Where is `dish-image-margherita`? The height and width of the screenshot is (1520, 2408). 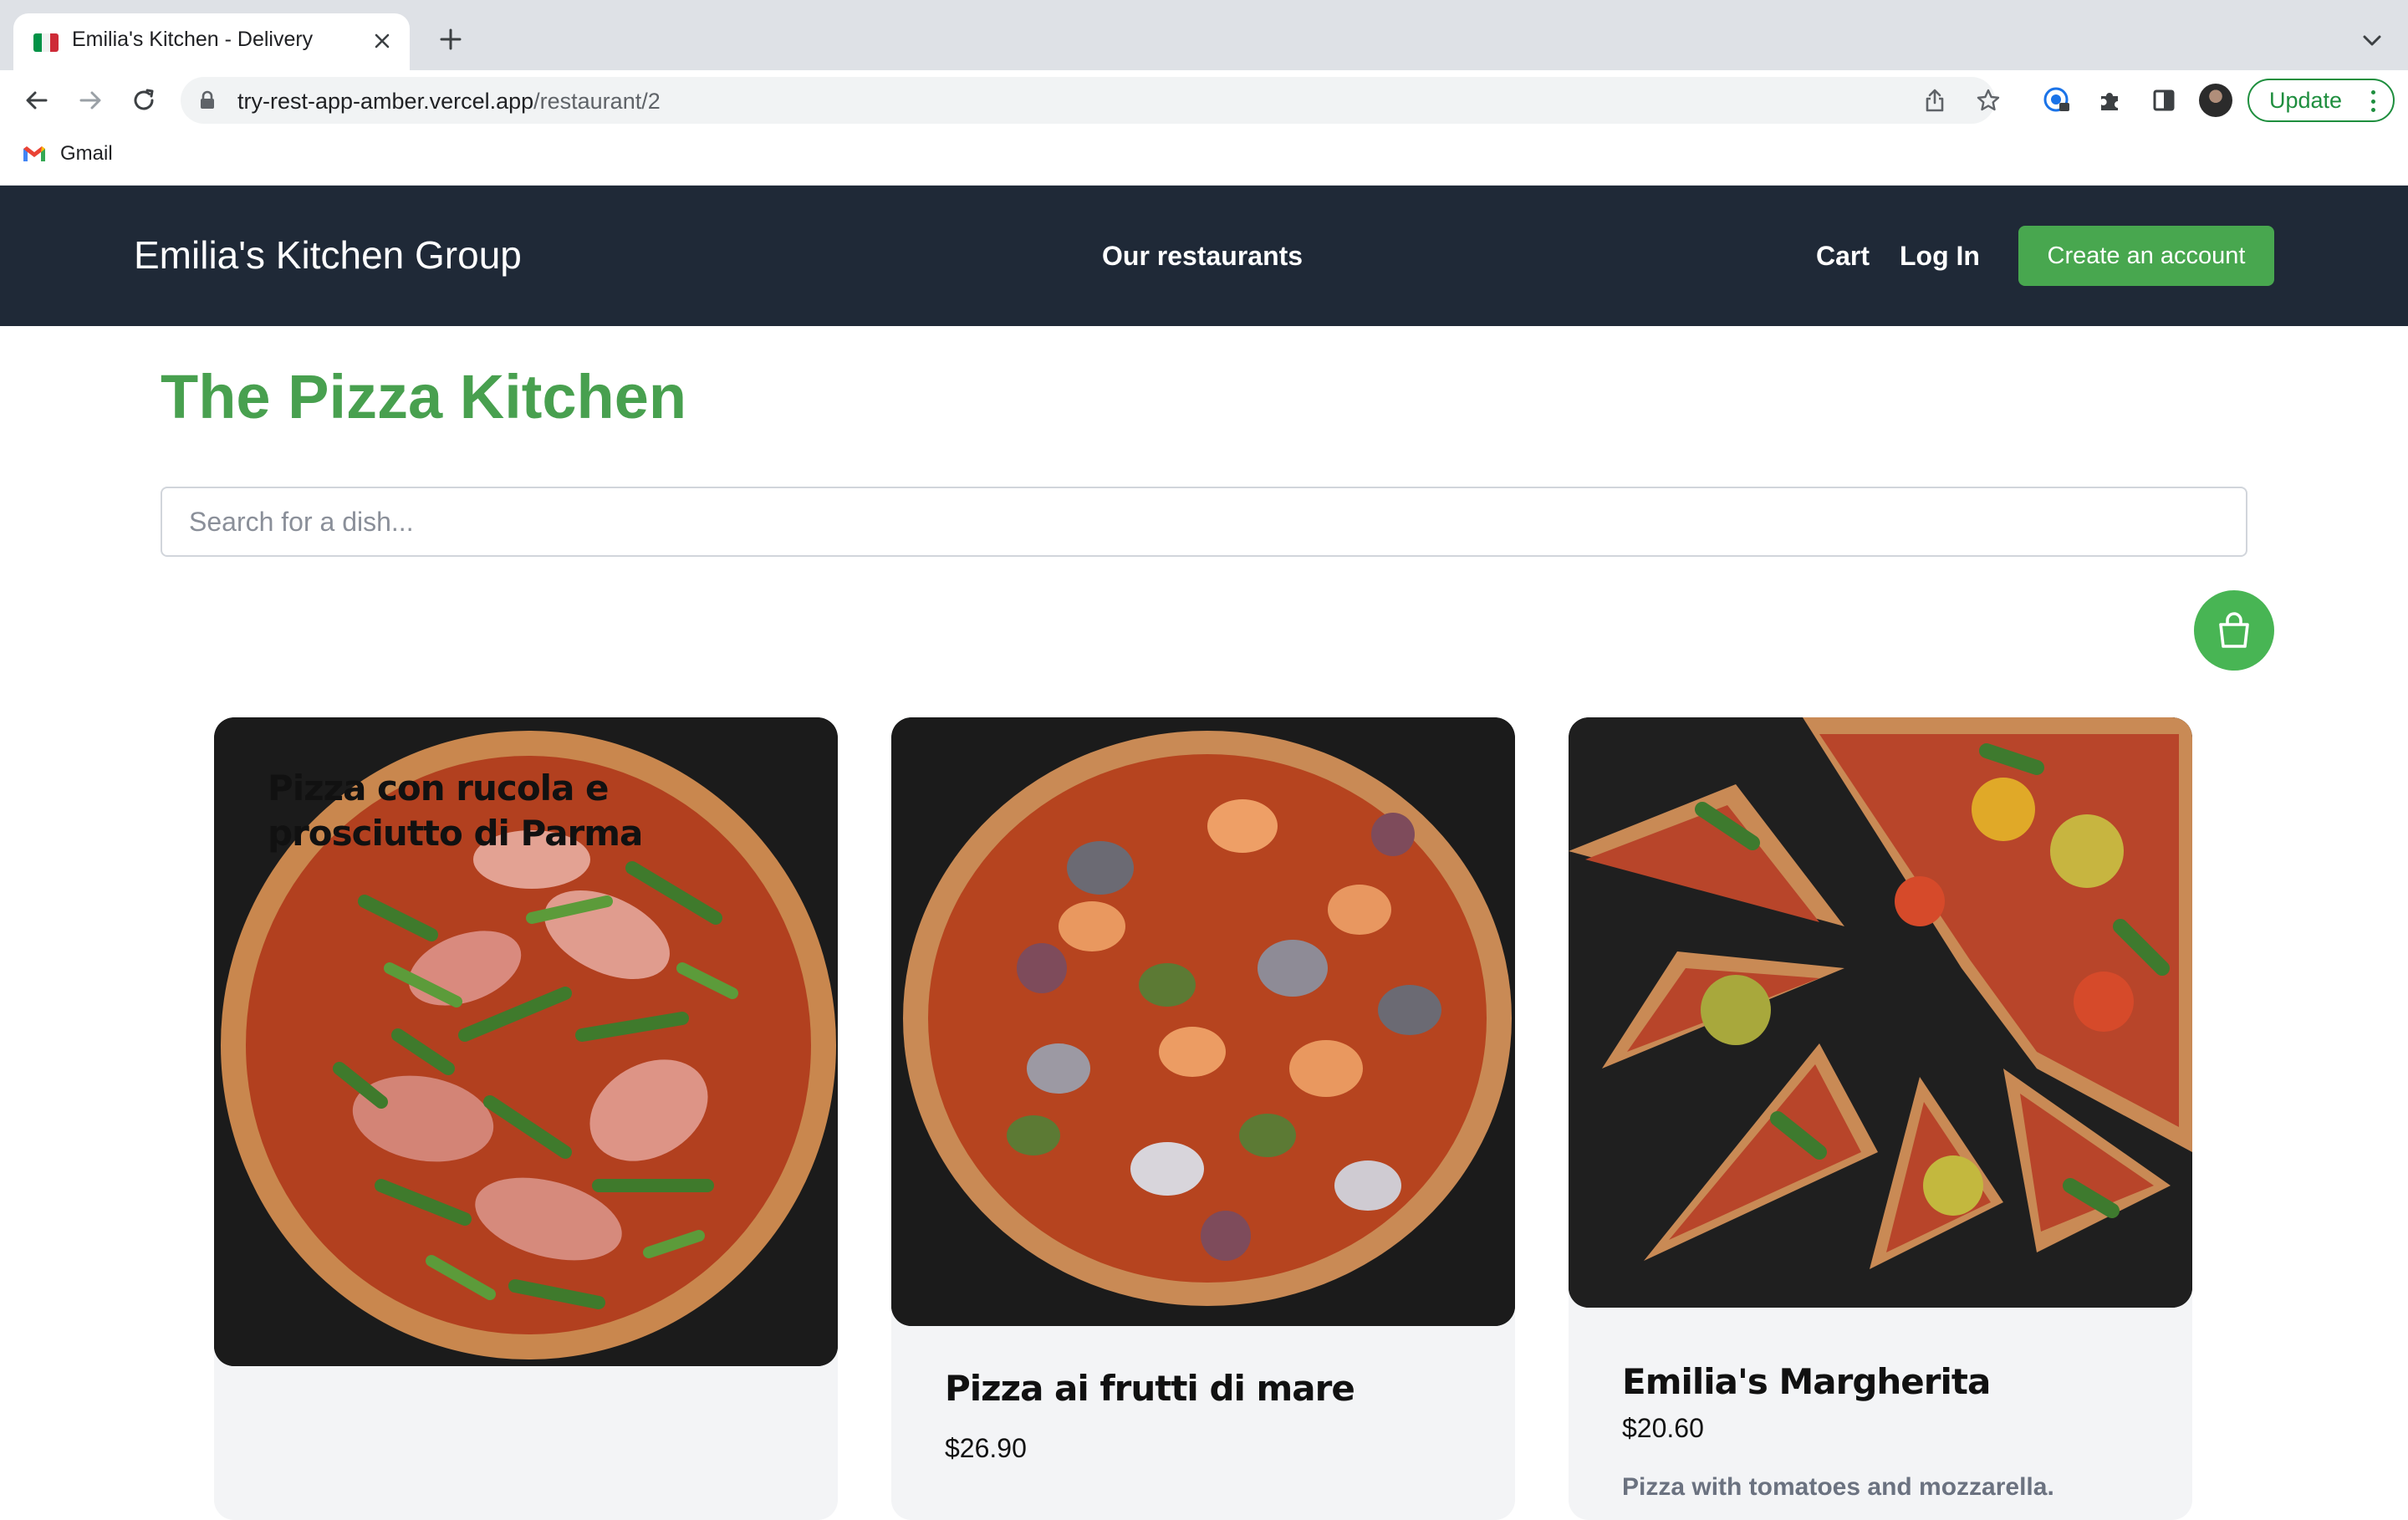 dish-image-margherita is located at coordinates (1881, 1013).